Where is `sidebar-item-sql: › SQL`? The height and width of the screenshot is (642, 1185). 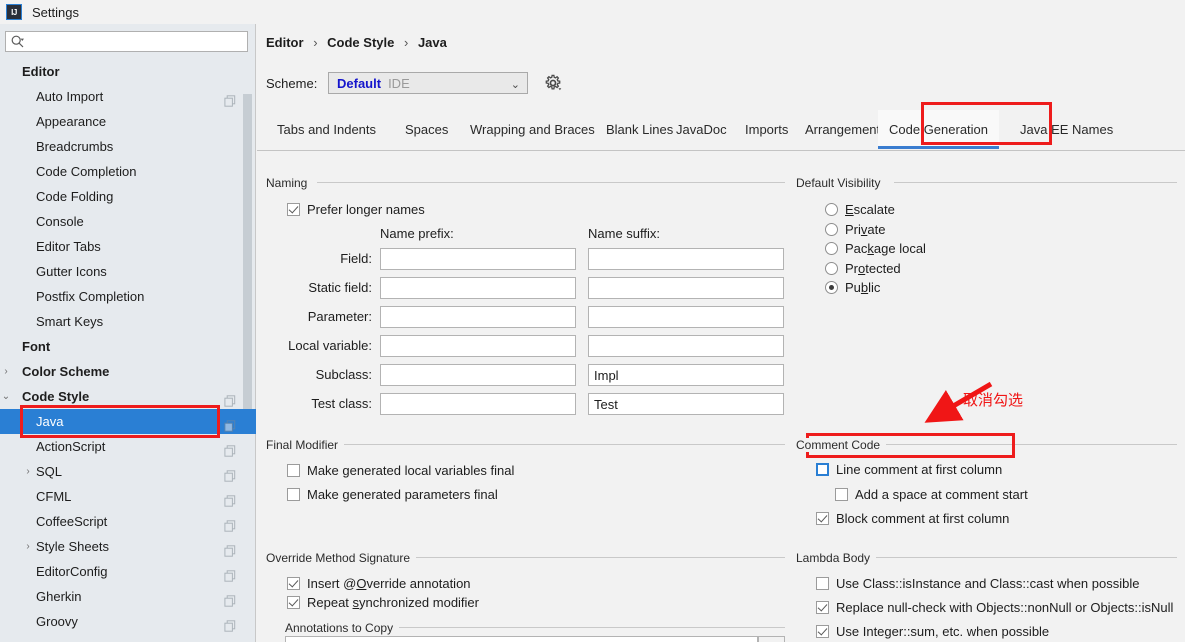
sidebar-item-sql: › SQL is located at coordinates (128, 471).